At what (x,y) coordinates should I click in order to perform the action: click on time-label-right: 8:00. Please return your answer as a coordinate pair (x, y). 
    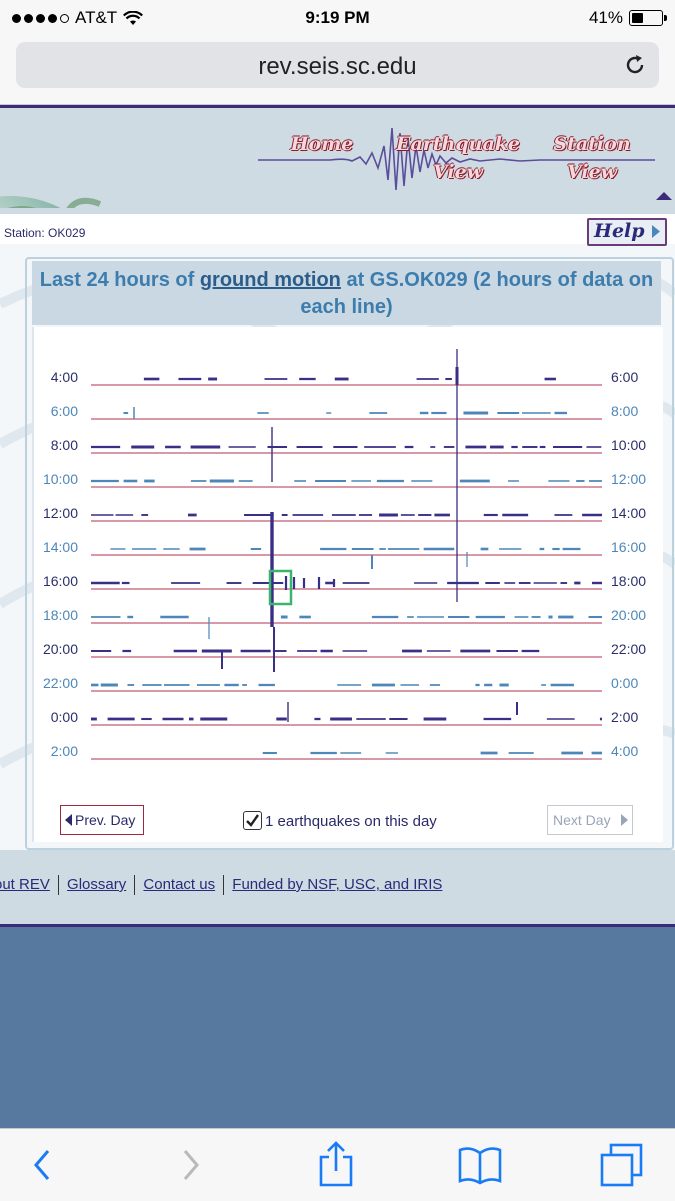
    Looking at the image, I should click on (625, 411).